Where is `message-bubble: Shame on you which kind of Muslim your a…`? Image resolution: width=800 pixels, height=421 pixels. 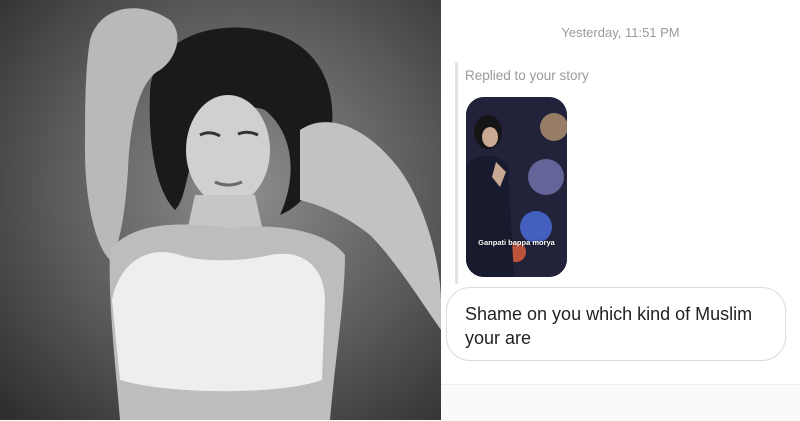 message-bubble: Shame on you which kind of Muslim your a… is located at coordinates (616, 324).